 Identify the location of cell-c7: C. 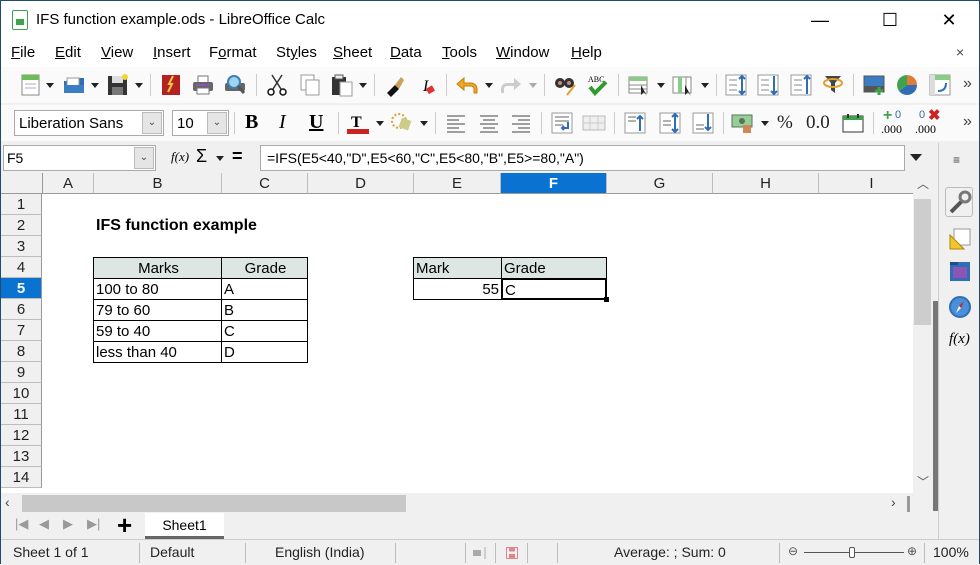
(264, 331).